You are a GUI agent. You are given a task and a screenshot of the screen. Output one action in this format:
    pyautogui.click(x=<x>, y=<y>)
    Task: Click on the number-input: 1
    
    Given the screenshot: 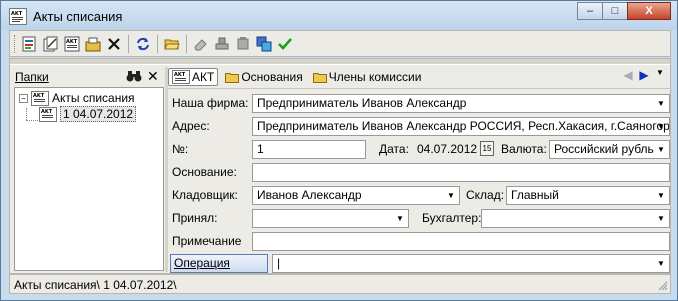 What is the action you would take?
    pyautogui.click(x=309, y=149)
    